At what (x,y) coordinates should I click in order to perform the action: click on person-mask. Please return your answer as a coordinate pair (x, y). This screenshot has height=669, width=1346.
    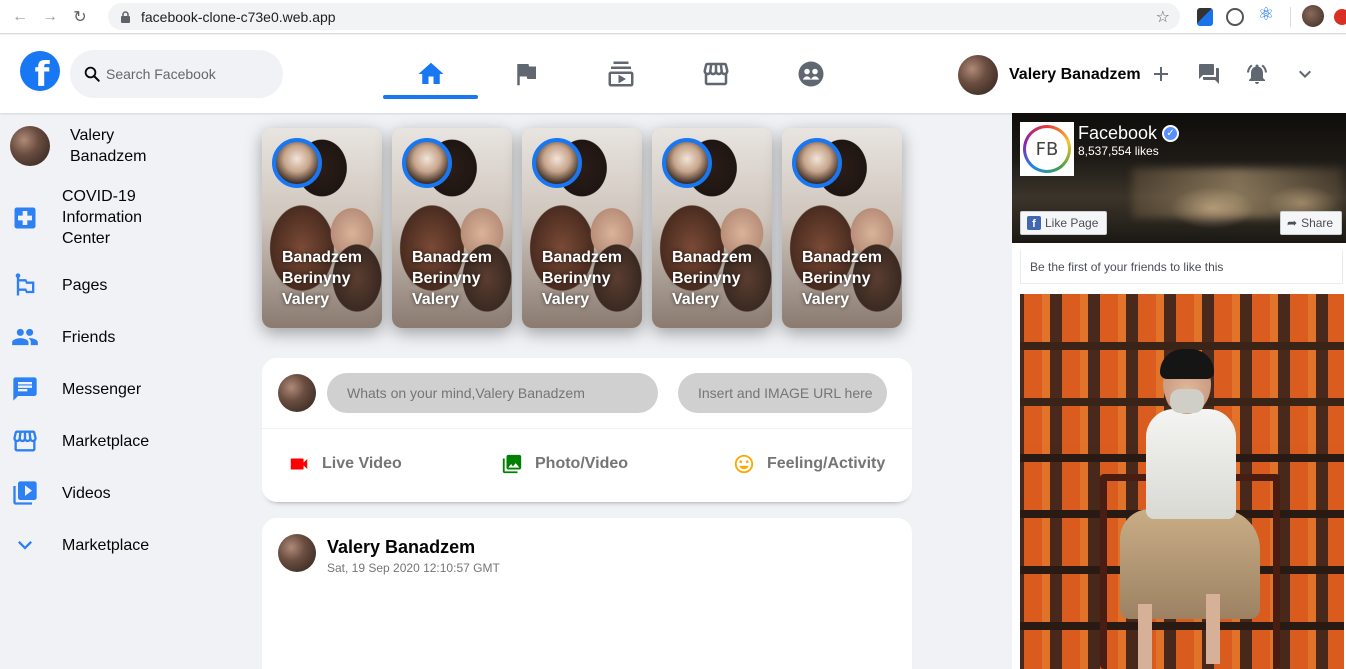
    Looking at the image, I should click on (1187, 401).